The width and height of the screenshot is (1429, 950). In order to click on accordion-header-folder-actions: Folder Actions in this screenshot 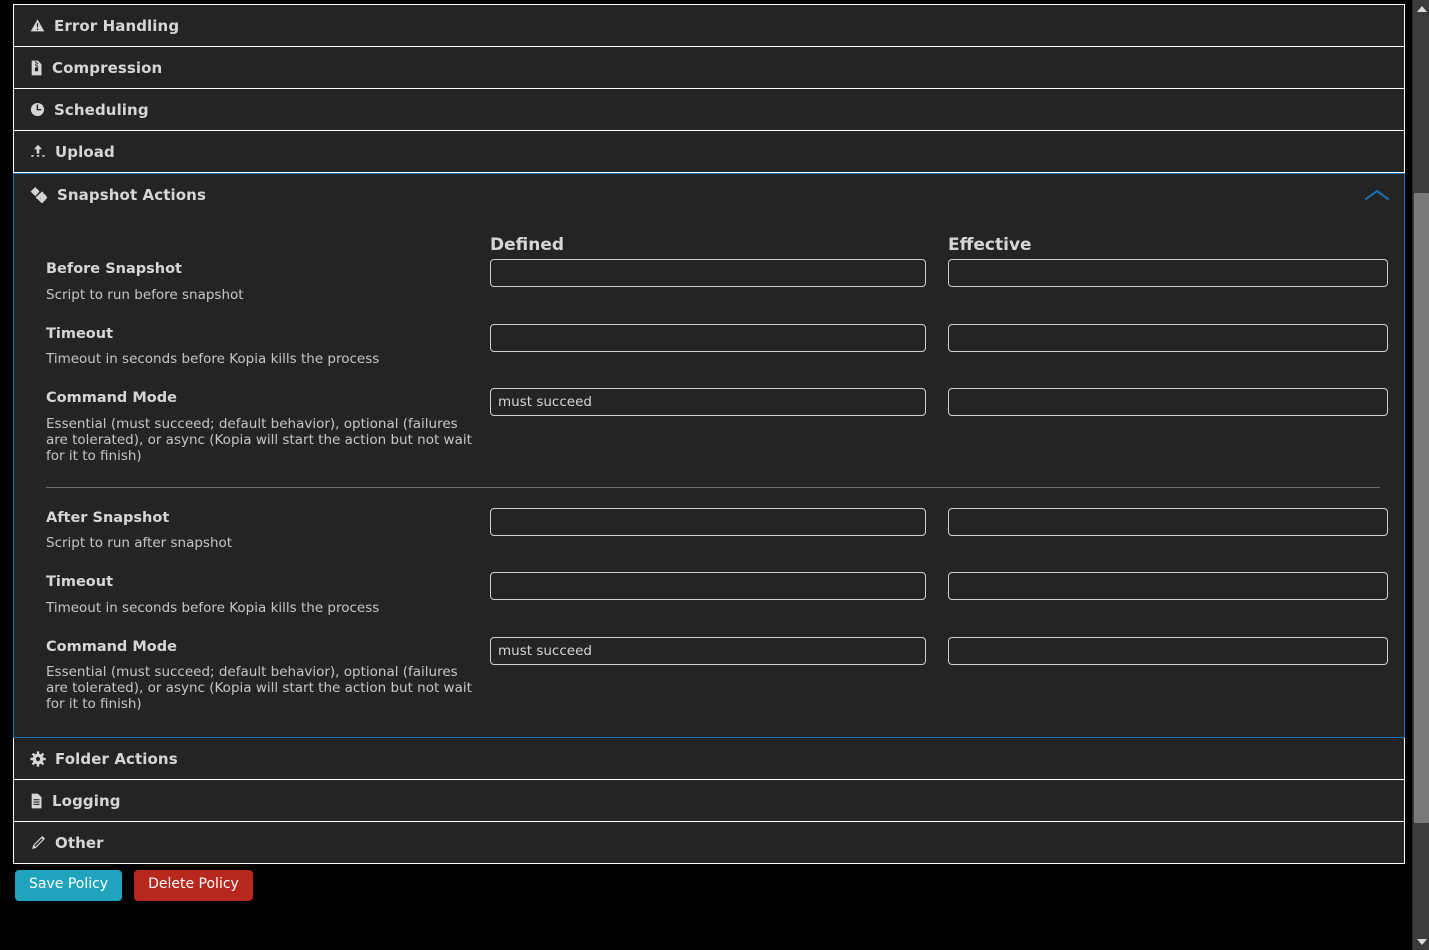, I will do `click(709, 759)`.